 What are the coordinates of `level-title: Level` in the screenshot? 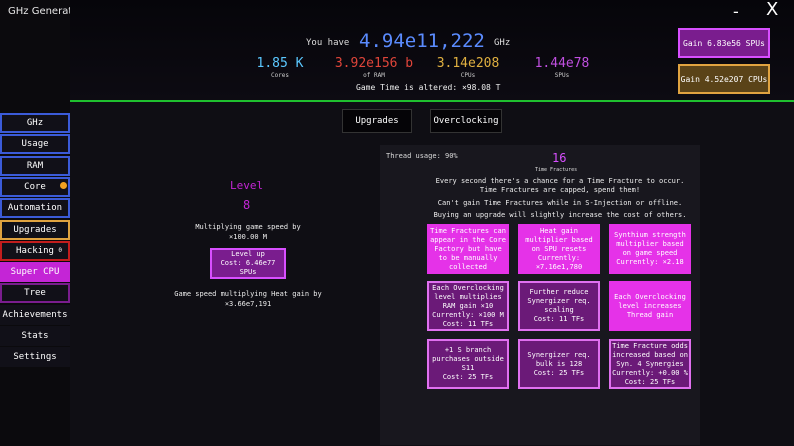 It's located at (247, 185).